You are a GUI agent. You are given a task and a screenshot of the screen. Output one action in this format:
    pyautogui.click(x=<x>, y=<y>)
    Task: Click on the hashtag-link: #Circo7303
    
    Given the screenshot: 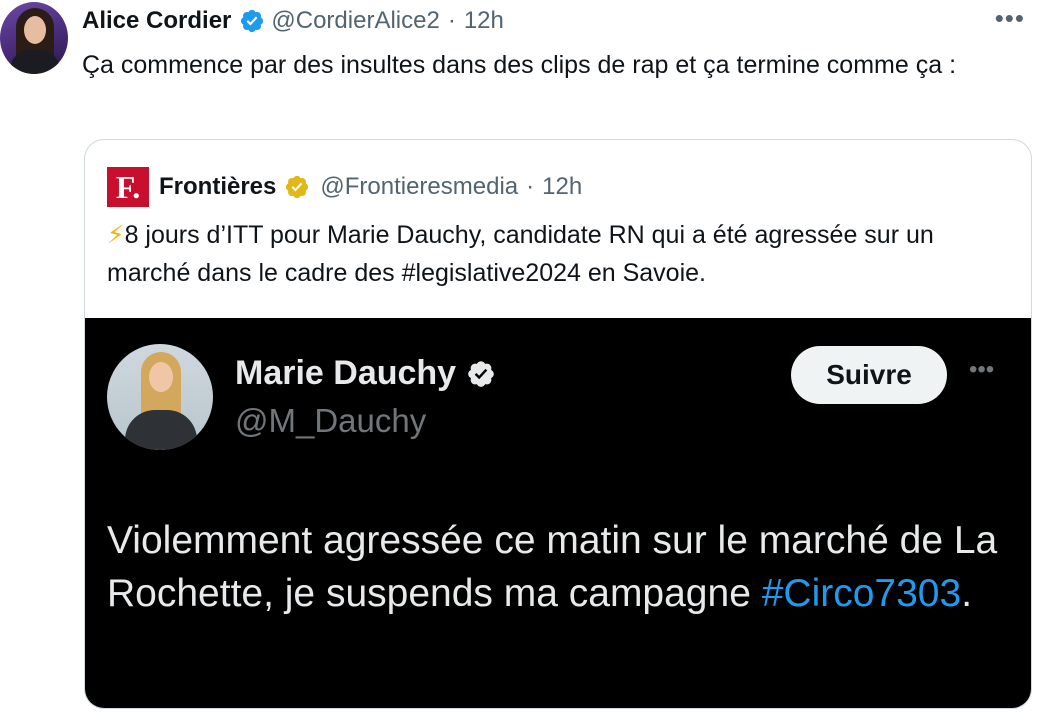 What is the action you would take?
    pyautogui.click(x=861, y=593)
    